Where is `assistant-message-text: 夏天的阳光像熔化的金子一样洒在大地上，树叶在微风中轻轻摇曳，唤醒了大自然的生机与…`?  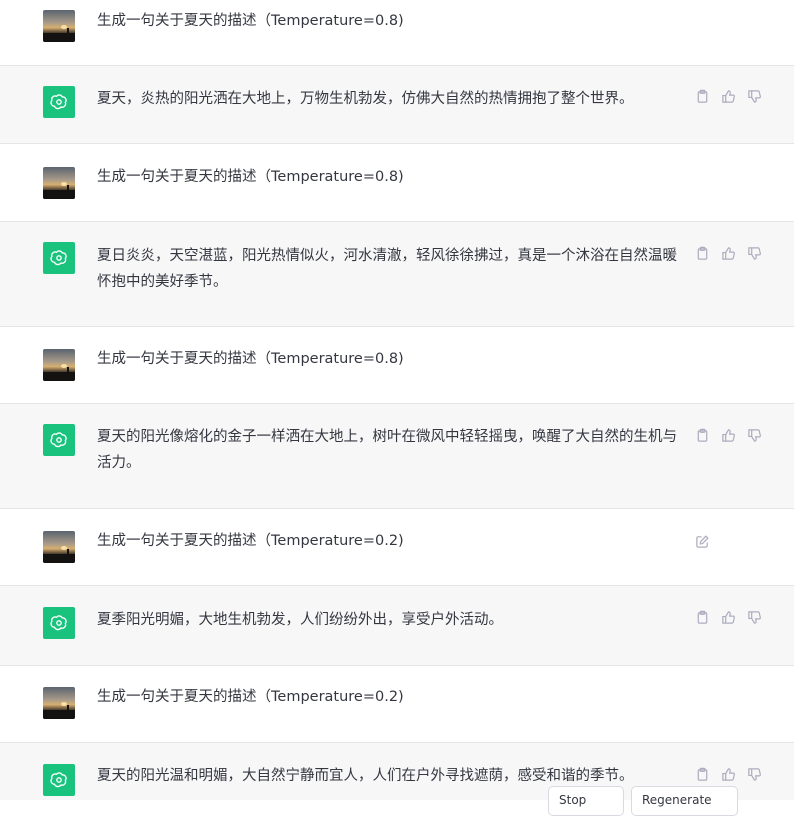 assistant-message-text: 夏天的阳光像熔化的金子一样洒在大地上，树叶在微风中轻轻摇曳，唤醒了大自然的生机与… is located at coordinates (387, 450).